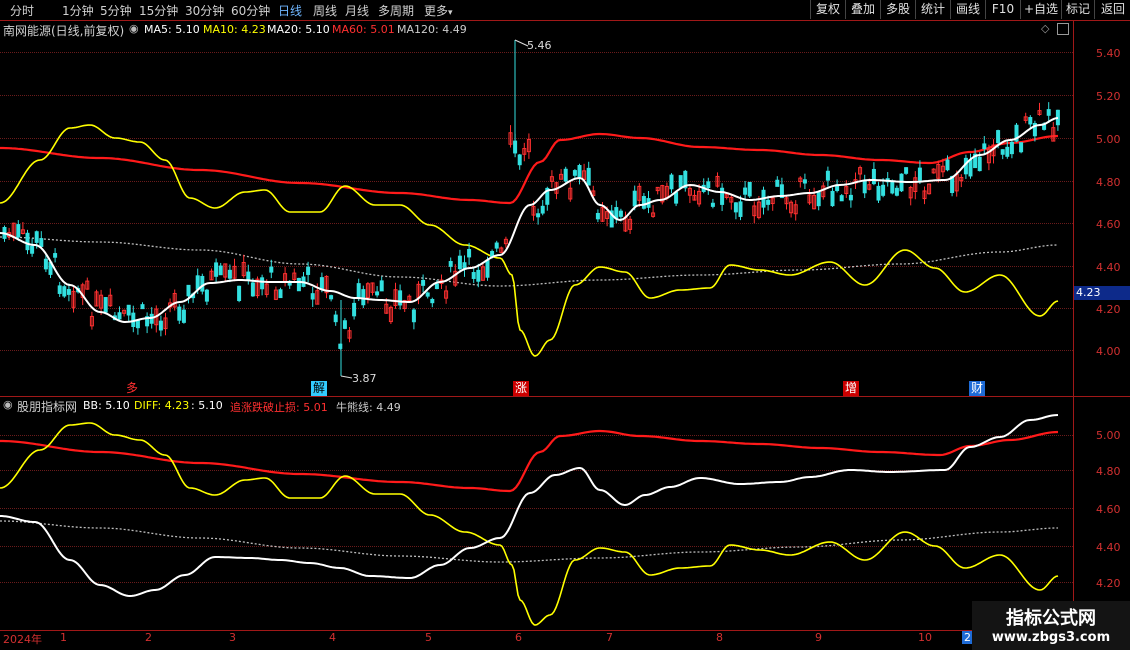 The width and height of the screenshot is (1130, 650). What do you see at coordinates (450, 13) in the screenshot?
I see `chevron-down-icon: ▾` at bounding box center [450, 13].